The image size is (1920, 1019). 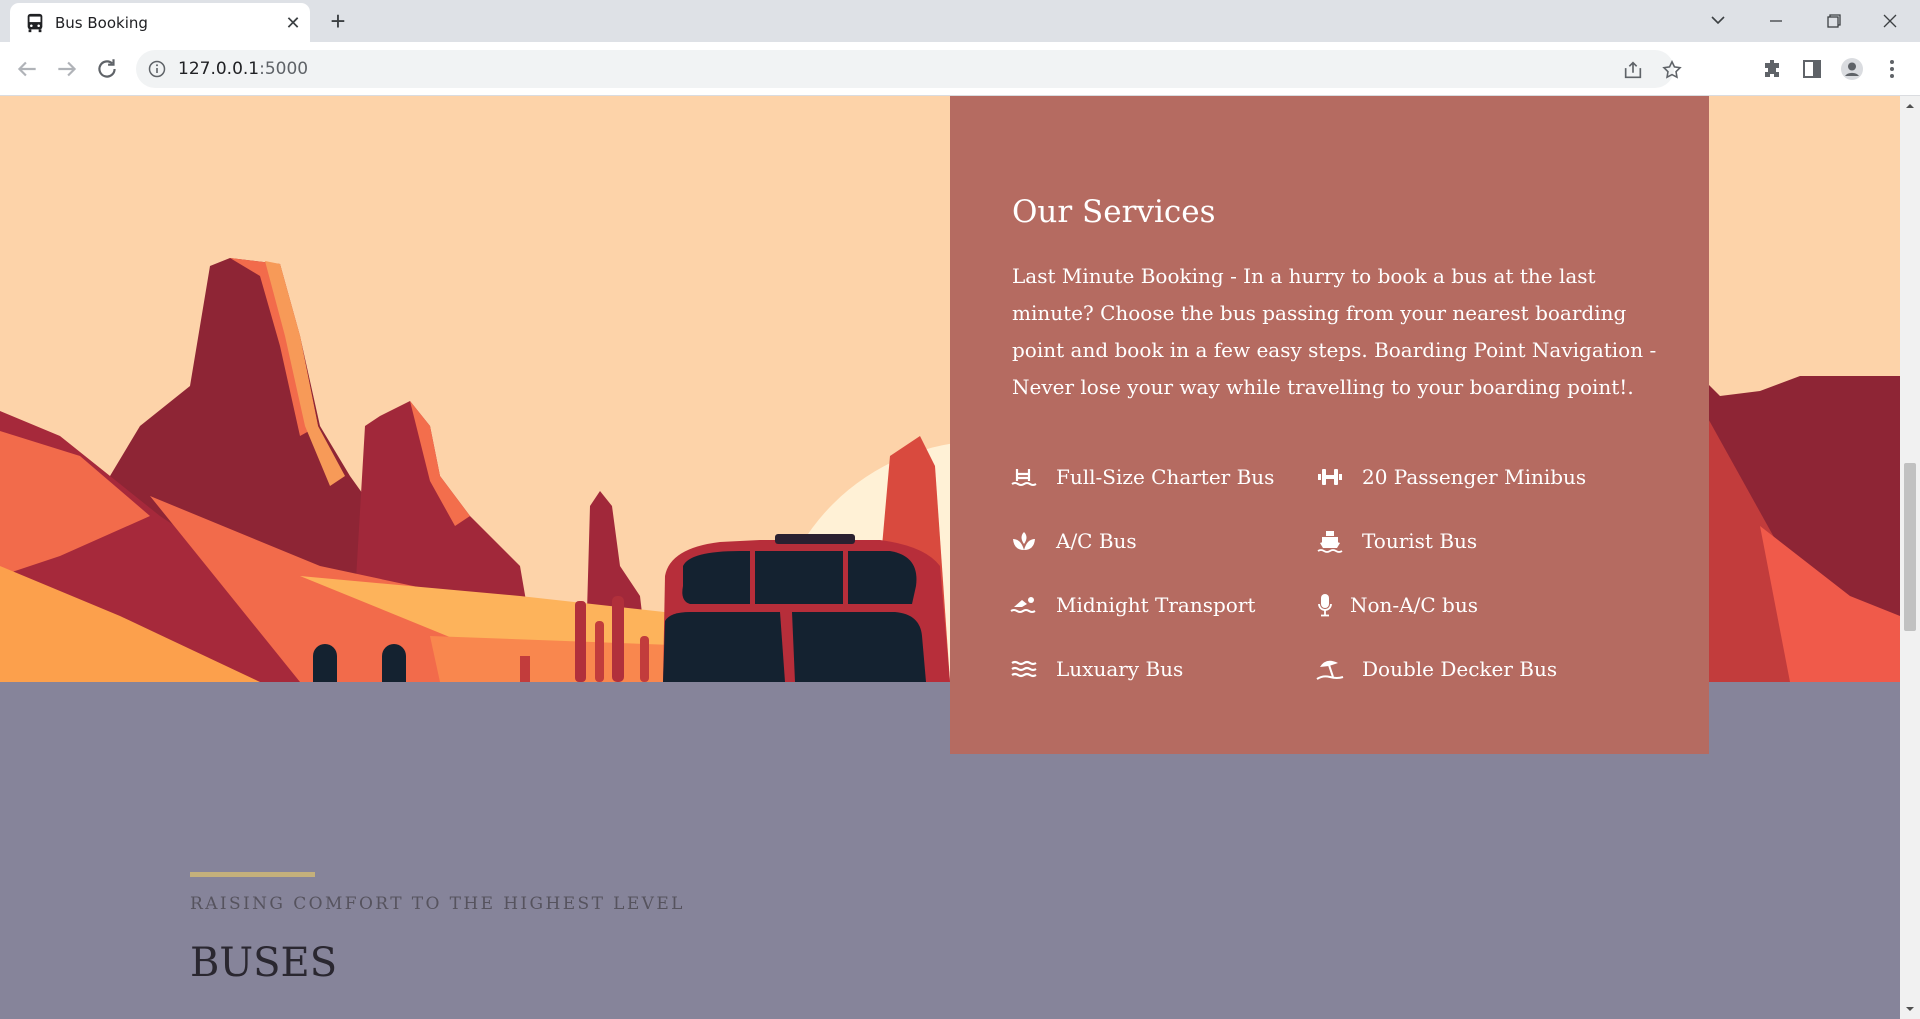 What do you see at coordinates (338, 22) in the screenshot?
I see `new-tab-button: +` at bounding box center [338, 22].